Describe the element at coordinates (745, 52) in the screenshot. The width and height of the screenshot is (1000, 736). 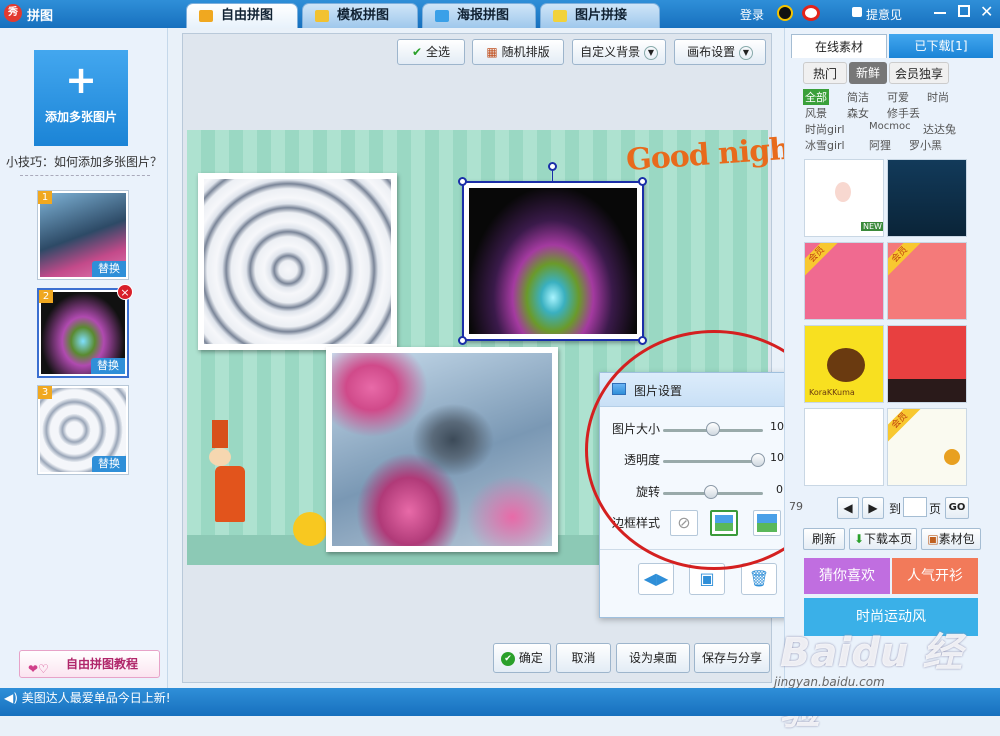
I see `chevron-down-icon: ▼` at that location.